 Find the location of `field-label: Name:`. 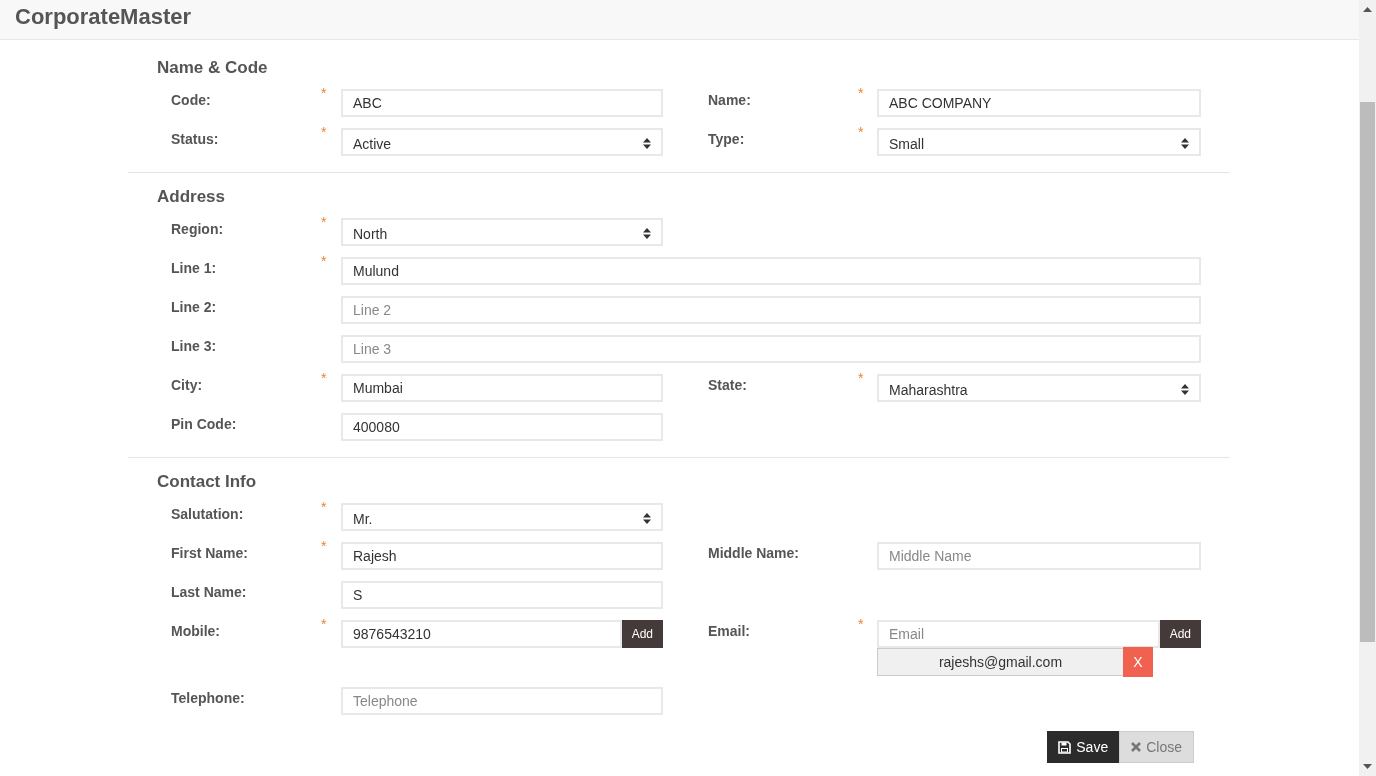

field-label: Name: is located at coordinates (729, 99).